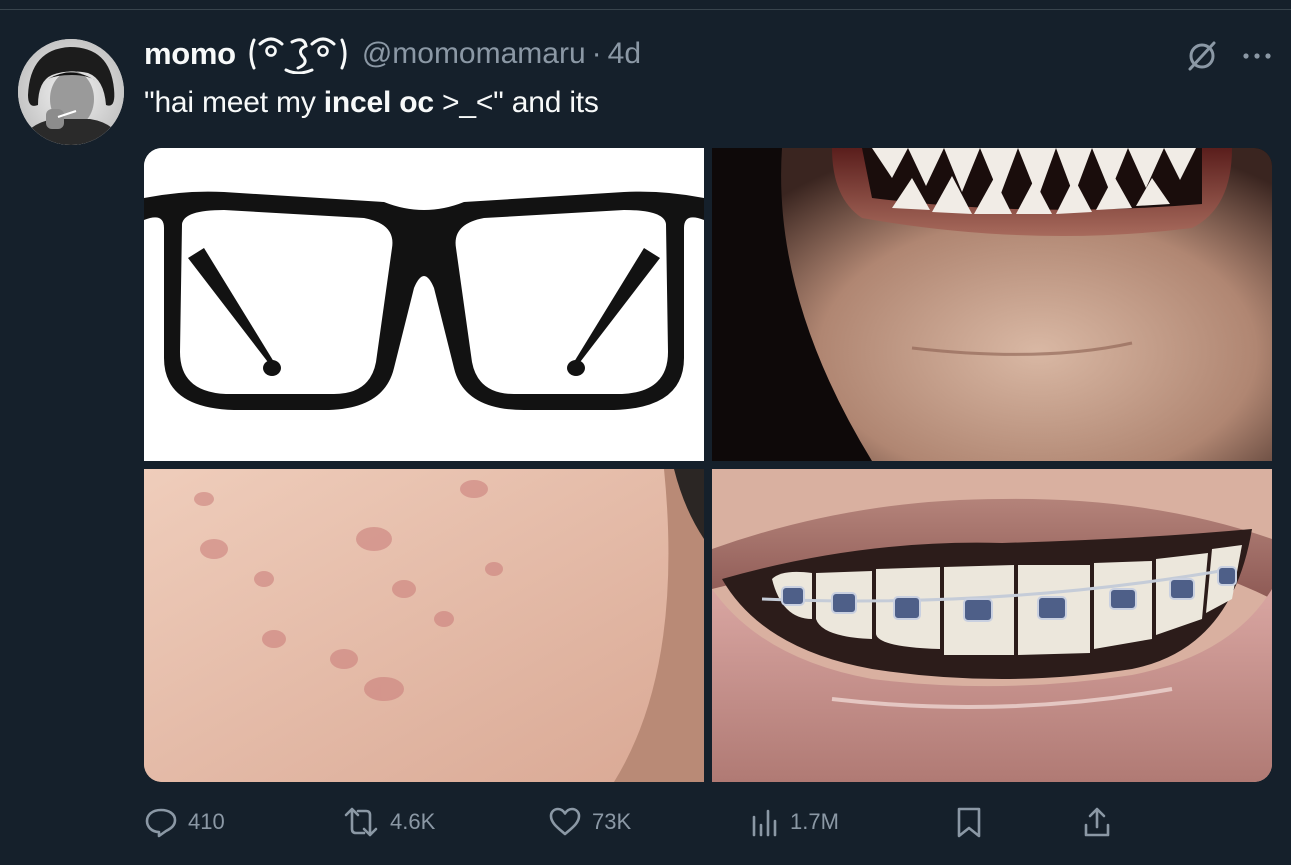 The height and width of the screenshot is (865, 1291). Describe the element at coordinates (361, 822) in the screenshot. I see `repost-icon` at that location.